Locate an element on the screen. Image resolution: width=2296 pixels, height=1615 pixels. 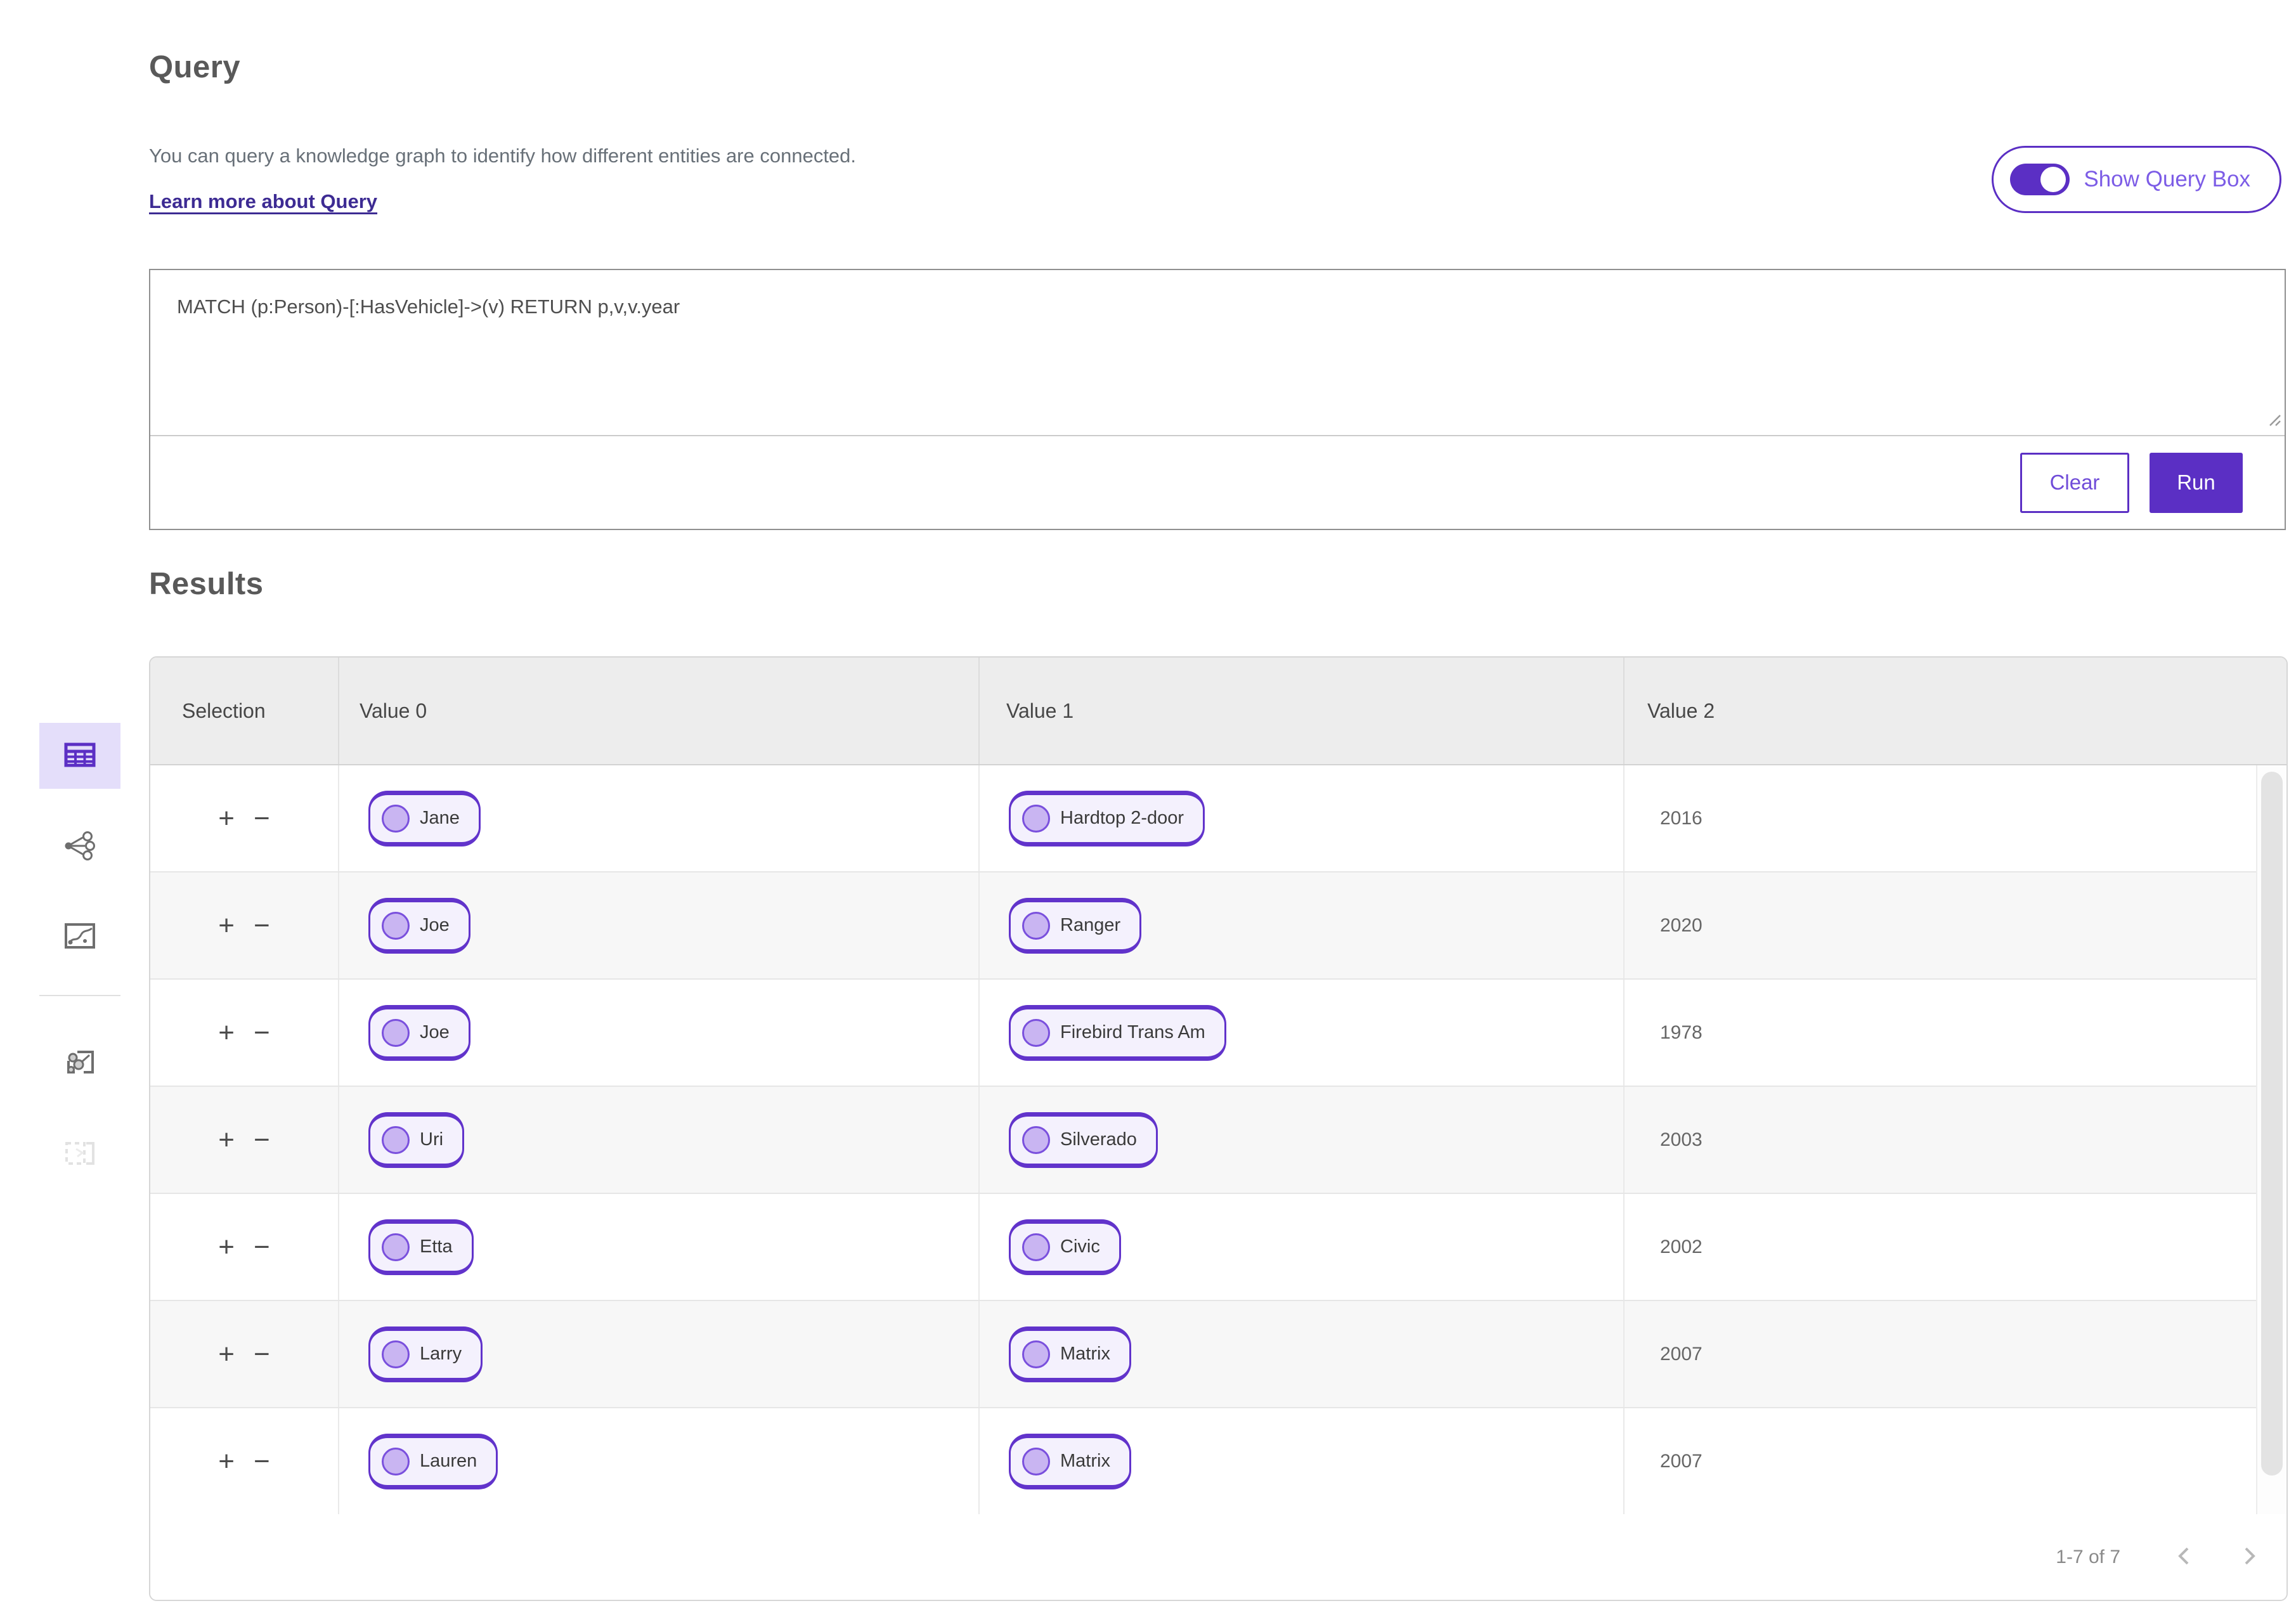
node-label: Silverado is located at coordinates (1098, 1139).